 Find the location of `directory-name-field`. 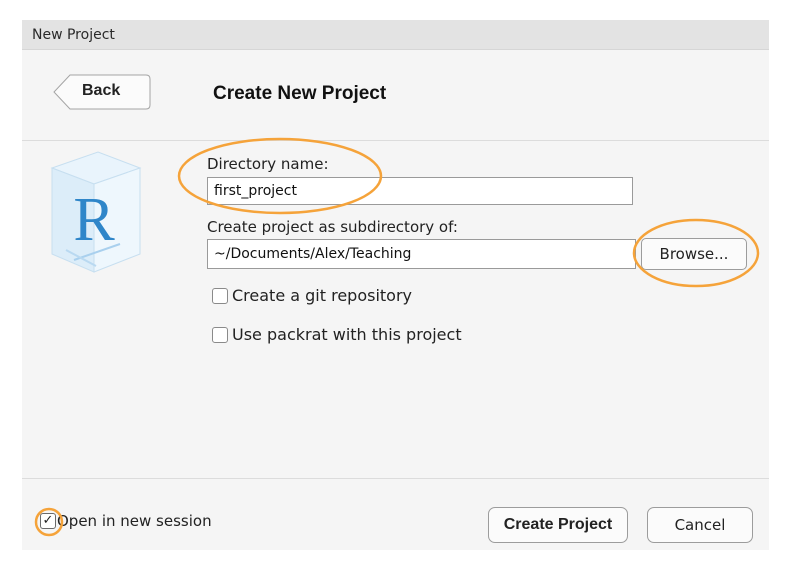

directory-name-field is located at coordinates (420, 191).